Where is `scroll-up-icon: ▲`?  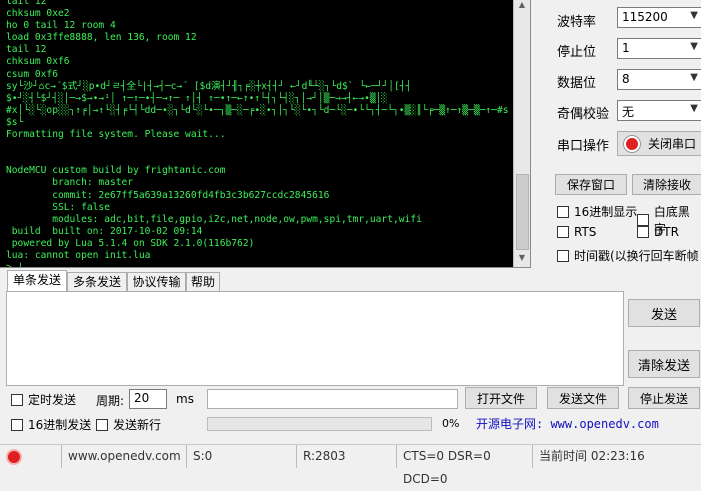 scroll-up-icon: ▲ is located at coordinates (522, 7).